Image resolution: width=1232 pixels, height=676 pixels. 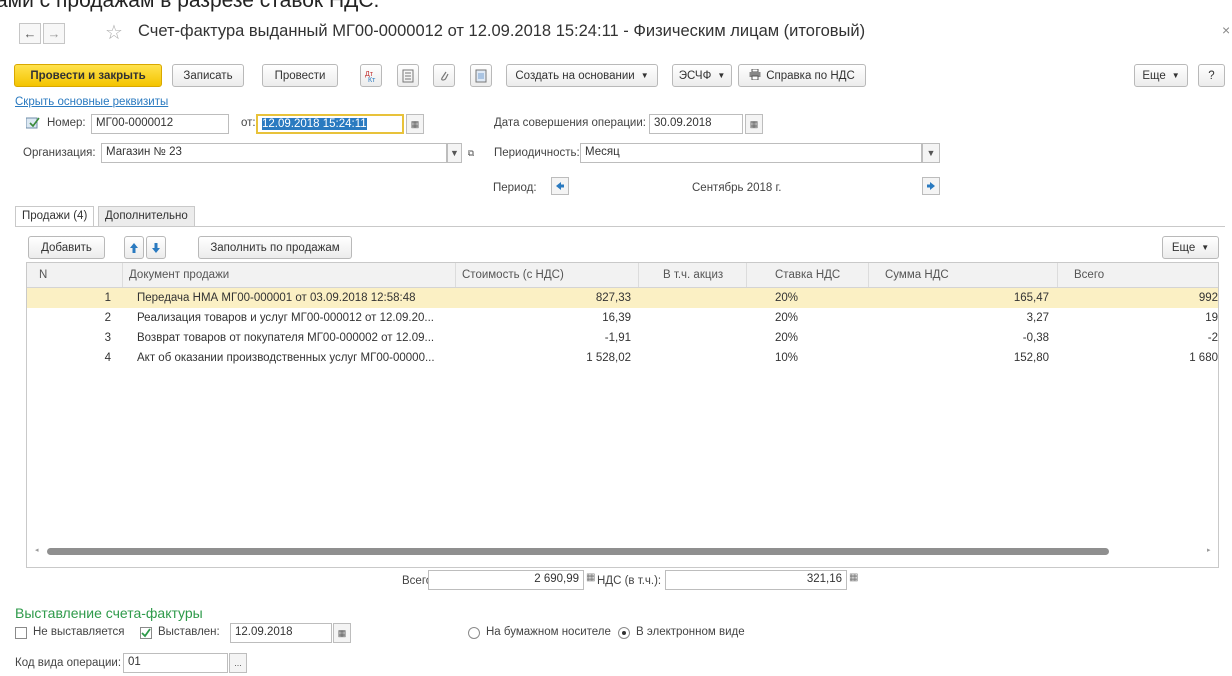 I want to click on tab-sales: Продажи (4), so click(x=55, y=216).